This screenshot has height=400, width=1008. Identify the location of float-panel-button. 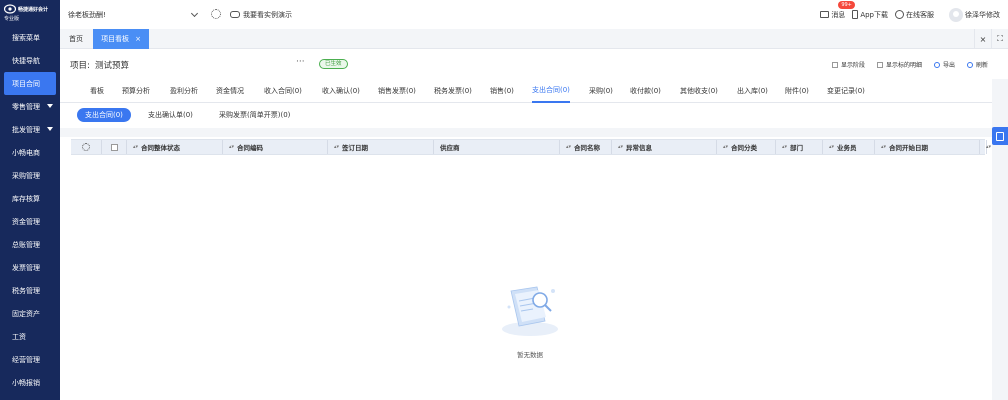
(1000, 136).